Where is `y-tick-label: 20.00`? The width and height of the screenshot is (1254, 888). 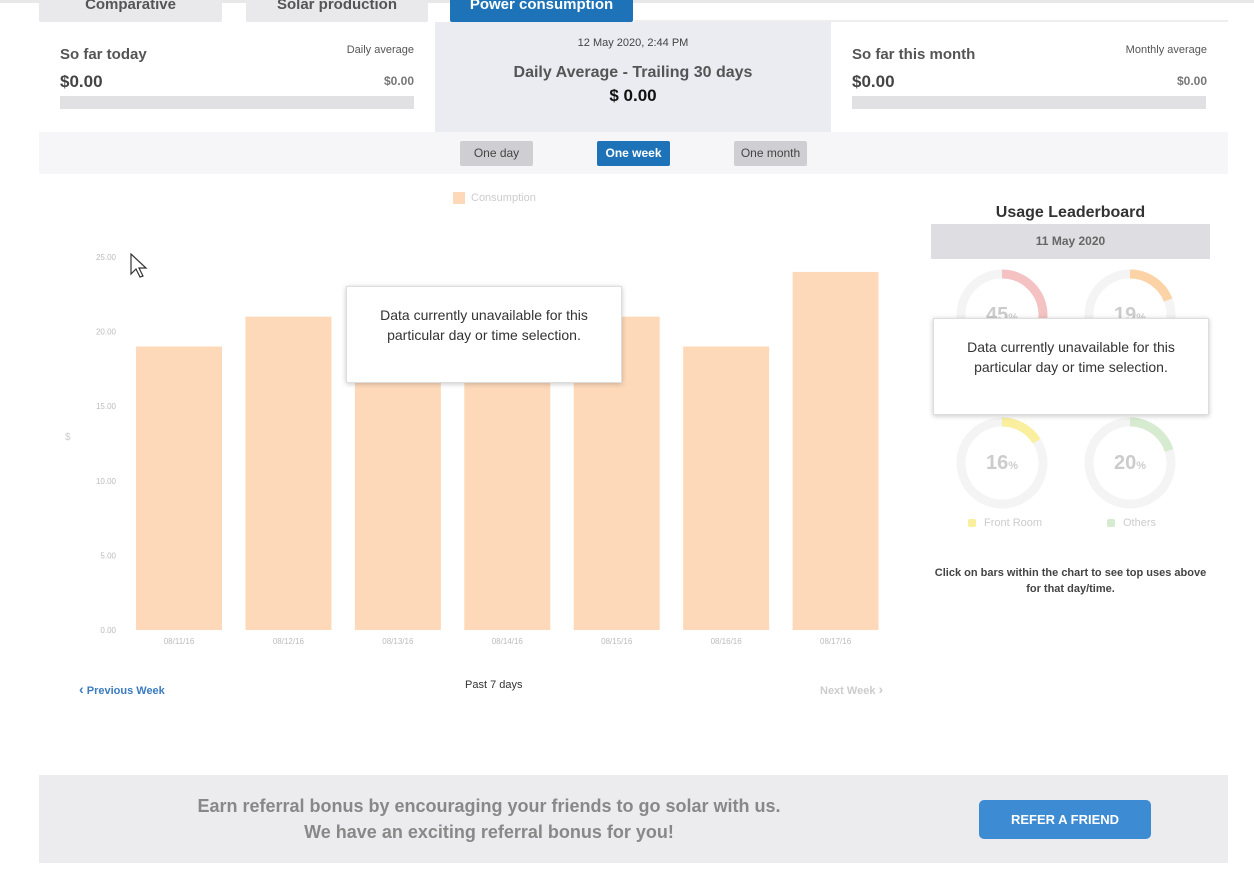
y-tick-label: 20.00 is located at coordinates (106, 332).